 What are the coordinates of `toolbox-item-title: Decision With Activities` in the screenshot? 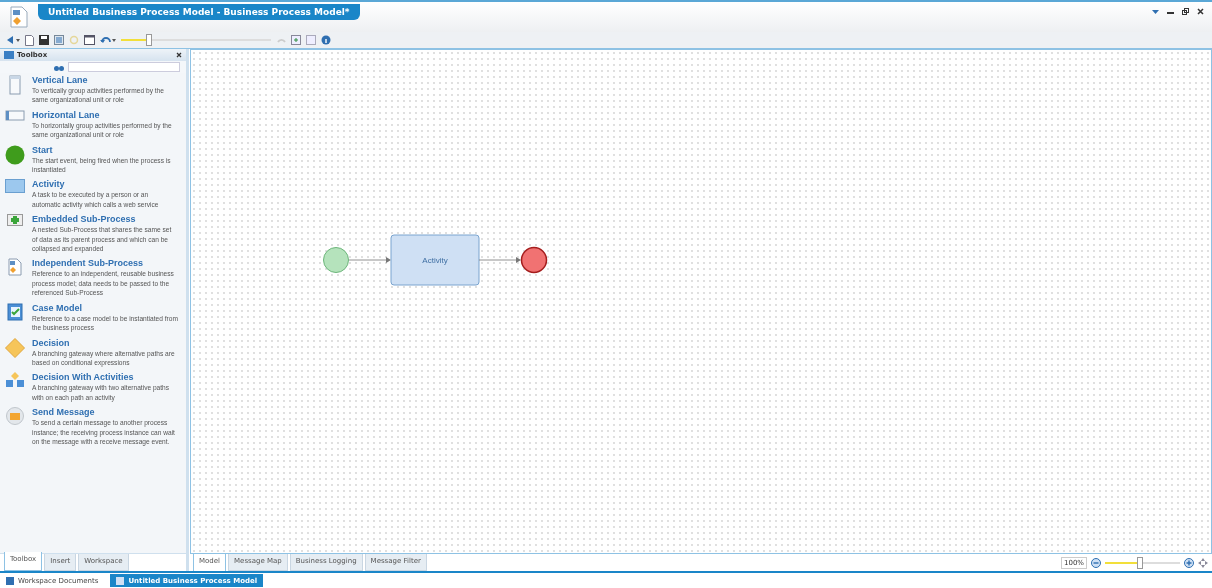 It's located at (105, 377).